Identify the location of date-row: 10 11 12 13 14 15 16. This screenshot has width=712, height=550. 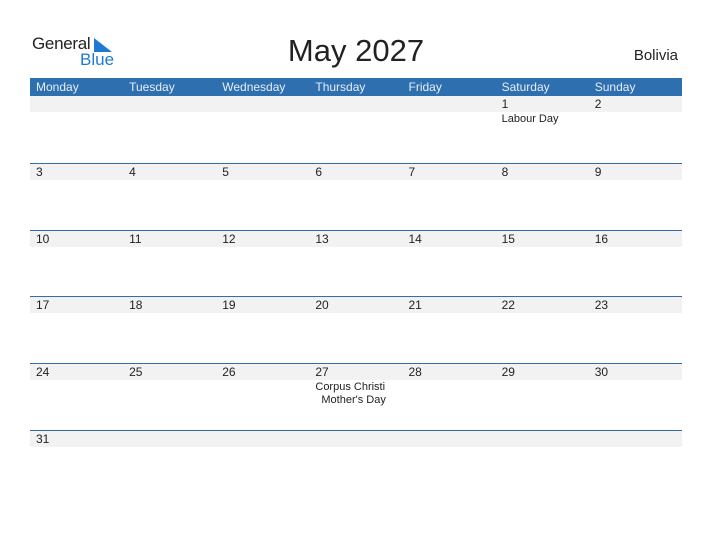
(356, 239).